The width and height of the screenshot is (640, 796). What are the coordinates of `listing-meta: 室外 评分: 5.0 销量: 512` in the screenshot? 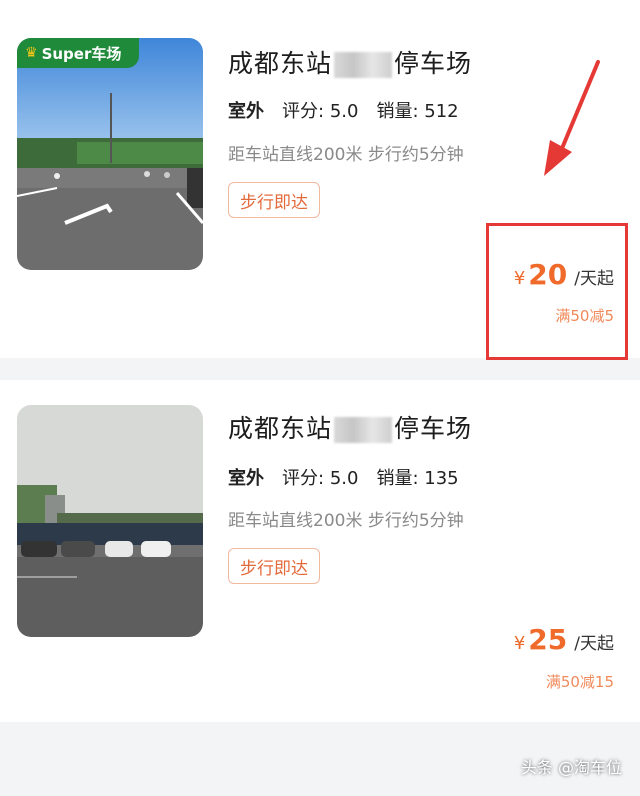 It's located at (343, 112).